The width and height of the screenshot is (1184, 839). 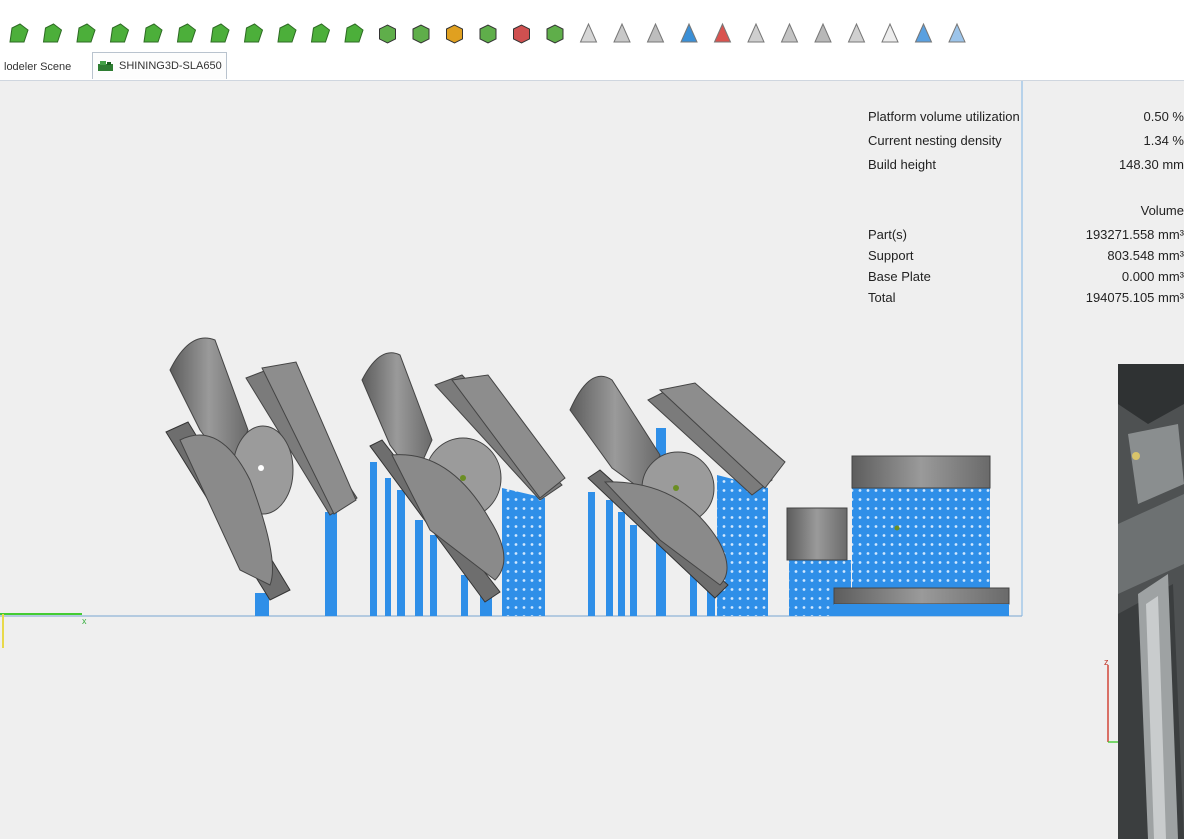 What do you see at coordinates (1134, 297) in the screenshot?
I see `total-value: 194075.105 mm³` at bounding box center [1134, 297].